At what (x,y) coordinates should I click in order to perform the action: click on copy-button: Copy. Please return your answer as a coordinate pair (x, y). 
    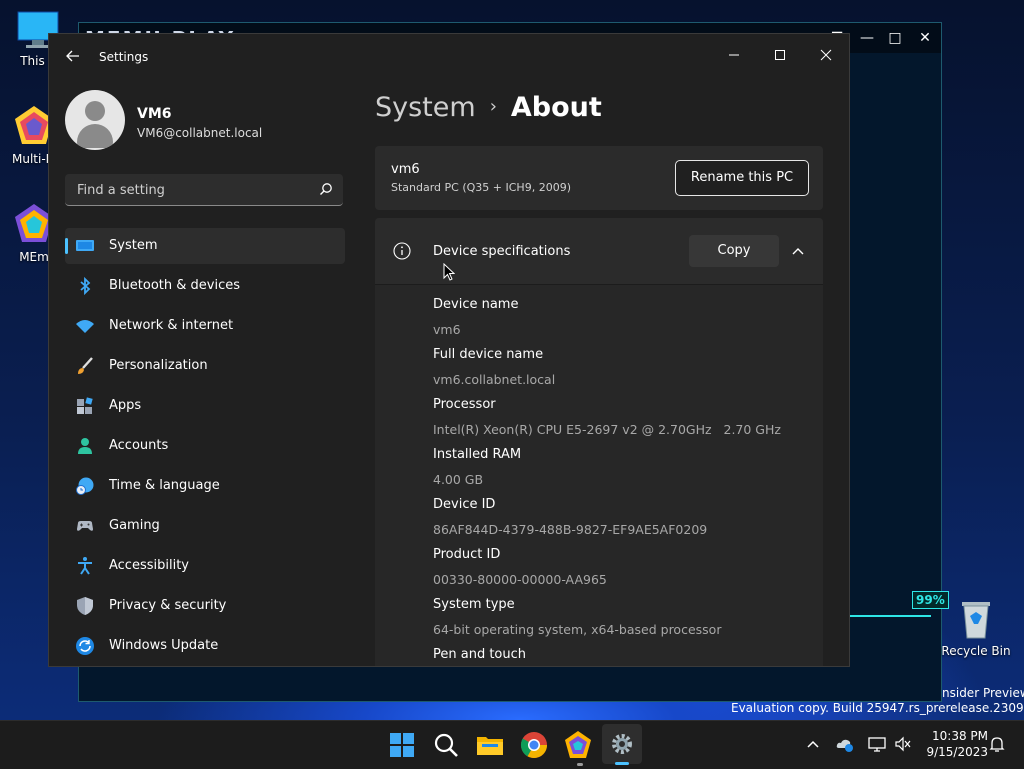
    Looking at the image, I should click on (734, 251).